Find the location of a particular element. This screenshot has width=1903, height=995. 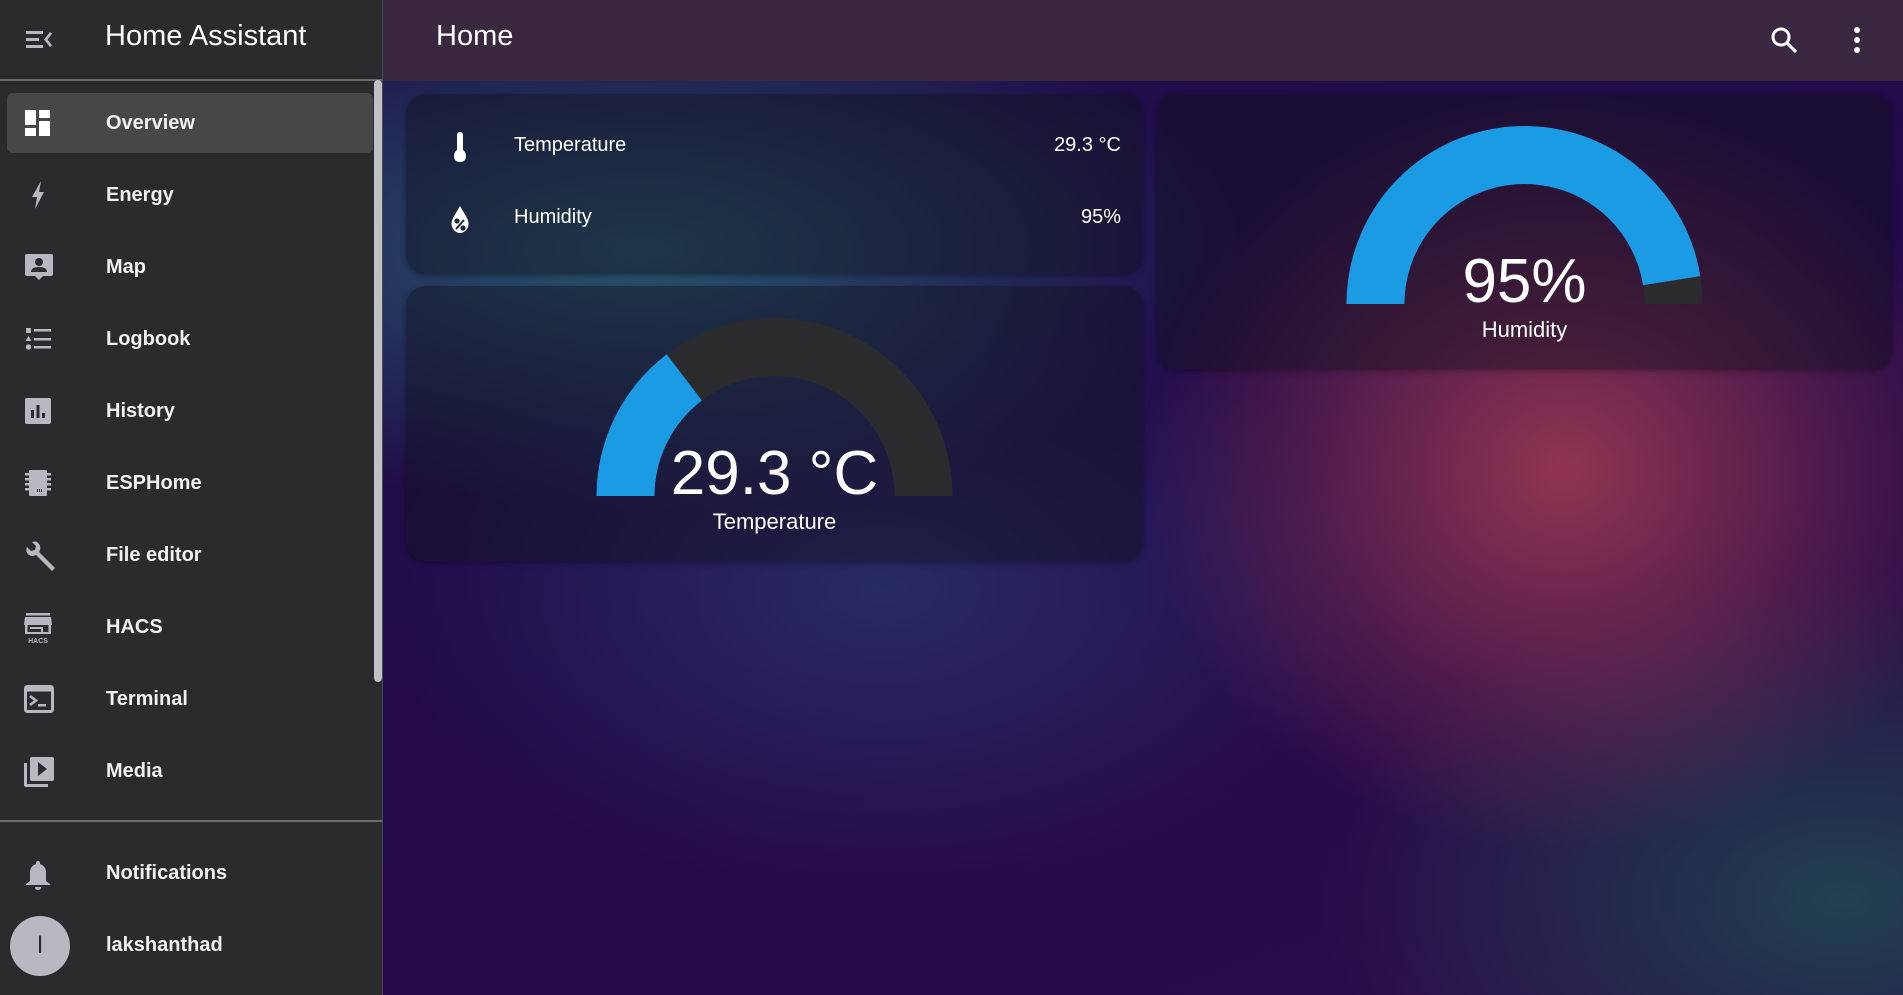

avatar-initial: l is located at coordinates (40, 945).